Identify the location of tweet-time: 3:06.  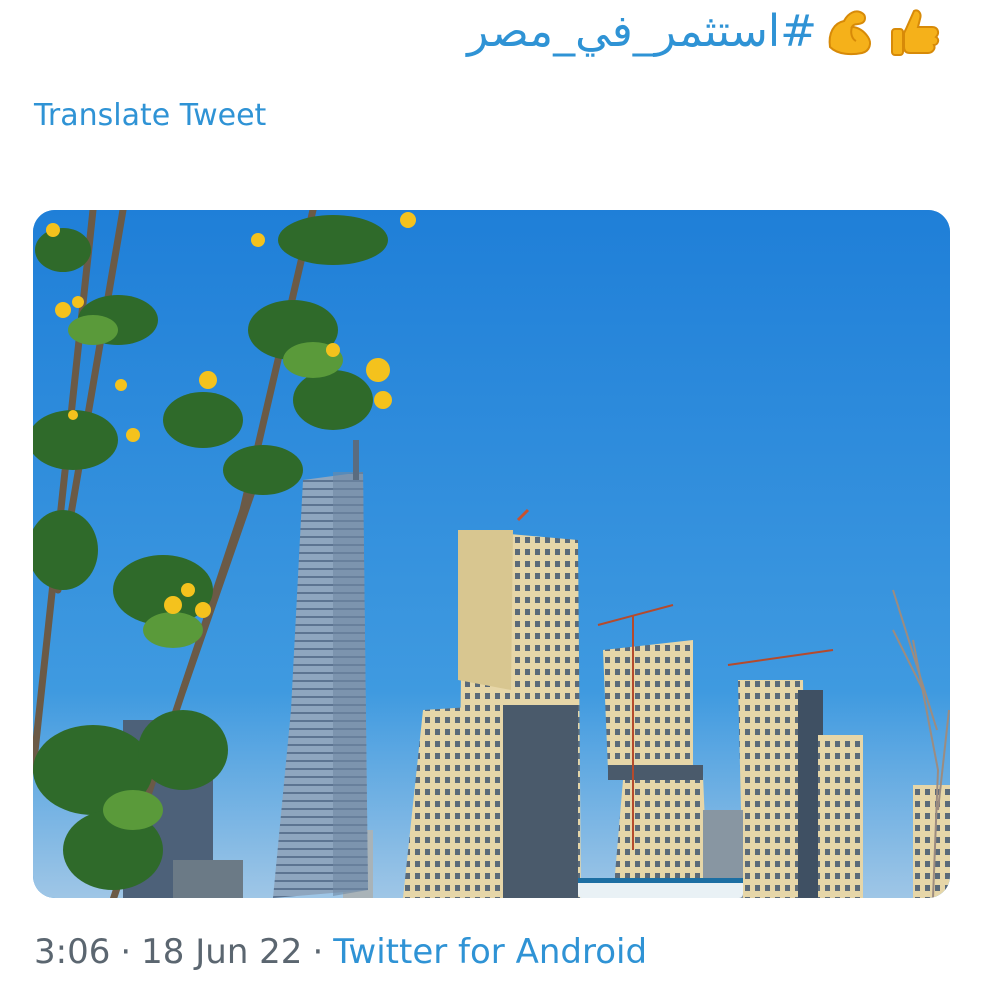
(72, 952).